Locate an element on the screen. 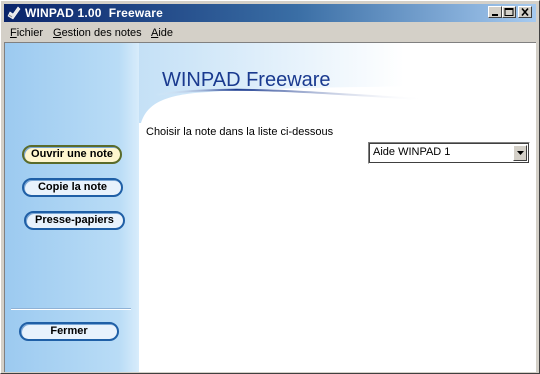  dropdown-button is located at coordinates (520, 153).